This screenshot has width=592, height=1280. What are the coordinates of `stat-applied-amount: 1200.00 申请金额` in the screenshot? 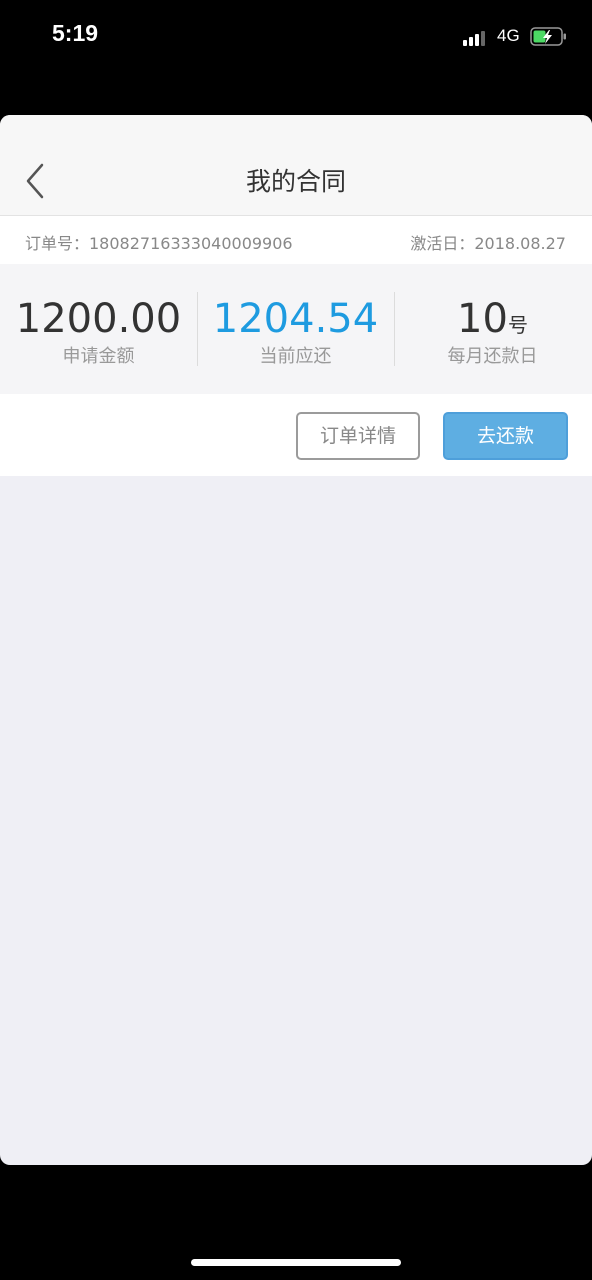 It's located at (98, 329).